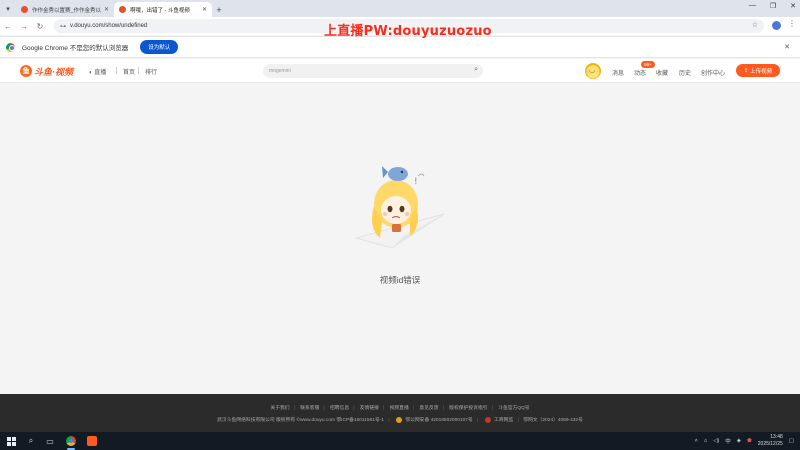 This screenshot has height=450, width=800. I want to click on douyu-app-icon, so click(92, 441).